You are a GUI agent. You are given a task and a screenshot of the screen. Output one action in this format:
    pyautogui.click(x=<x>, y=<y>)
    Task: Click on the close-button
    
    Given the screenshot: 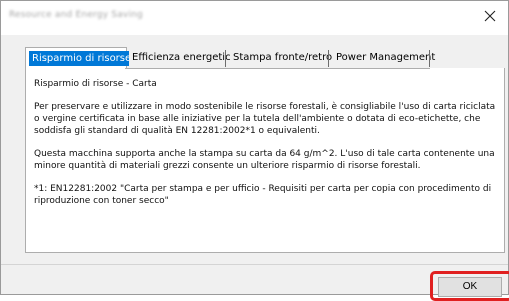 What is the action you would take?
    pyautogui.click(x=490, y=16)
    